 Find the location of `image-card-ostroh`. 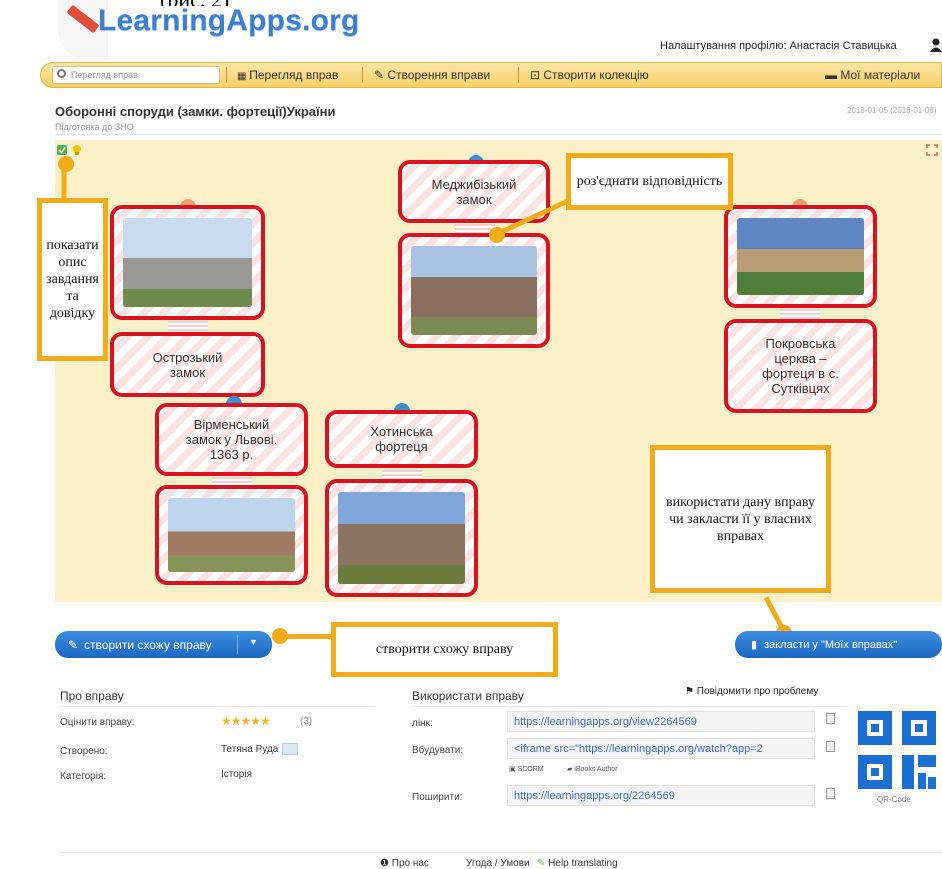

image-card-ostroh is located at coordinates (187, 262).